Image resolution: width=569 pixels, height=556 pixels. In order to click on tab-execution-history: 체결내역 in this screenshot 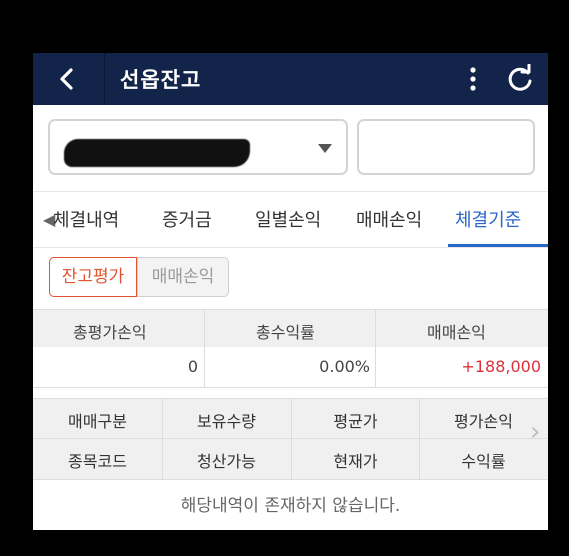, I will do `click(86, 219)`.